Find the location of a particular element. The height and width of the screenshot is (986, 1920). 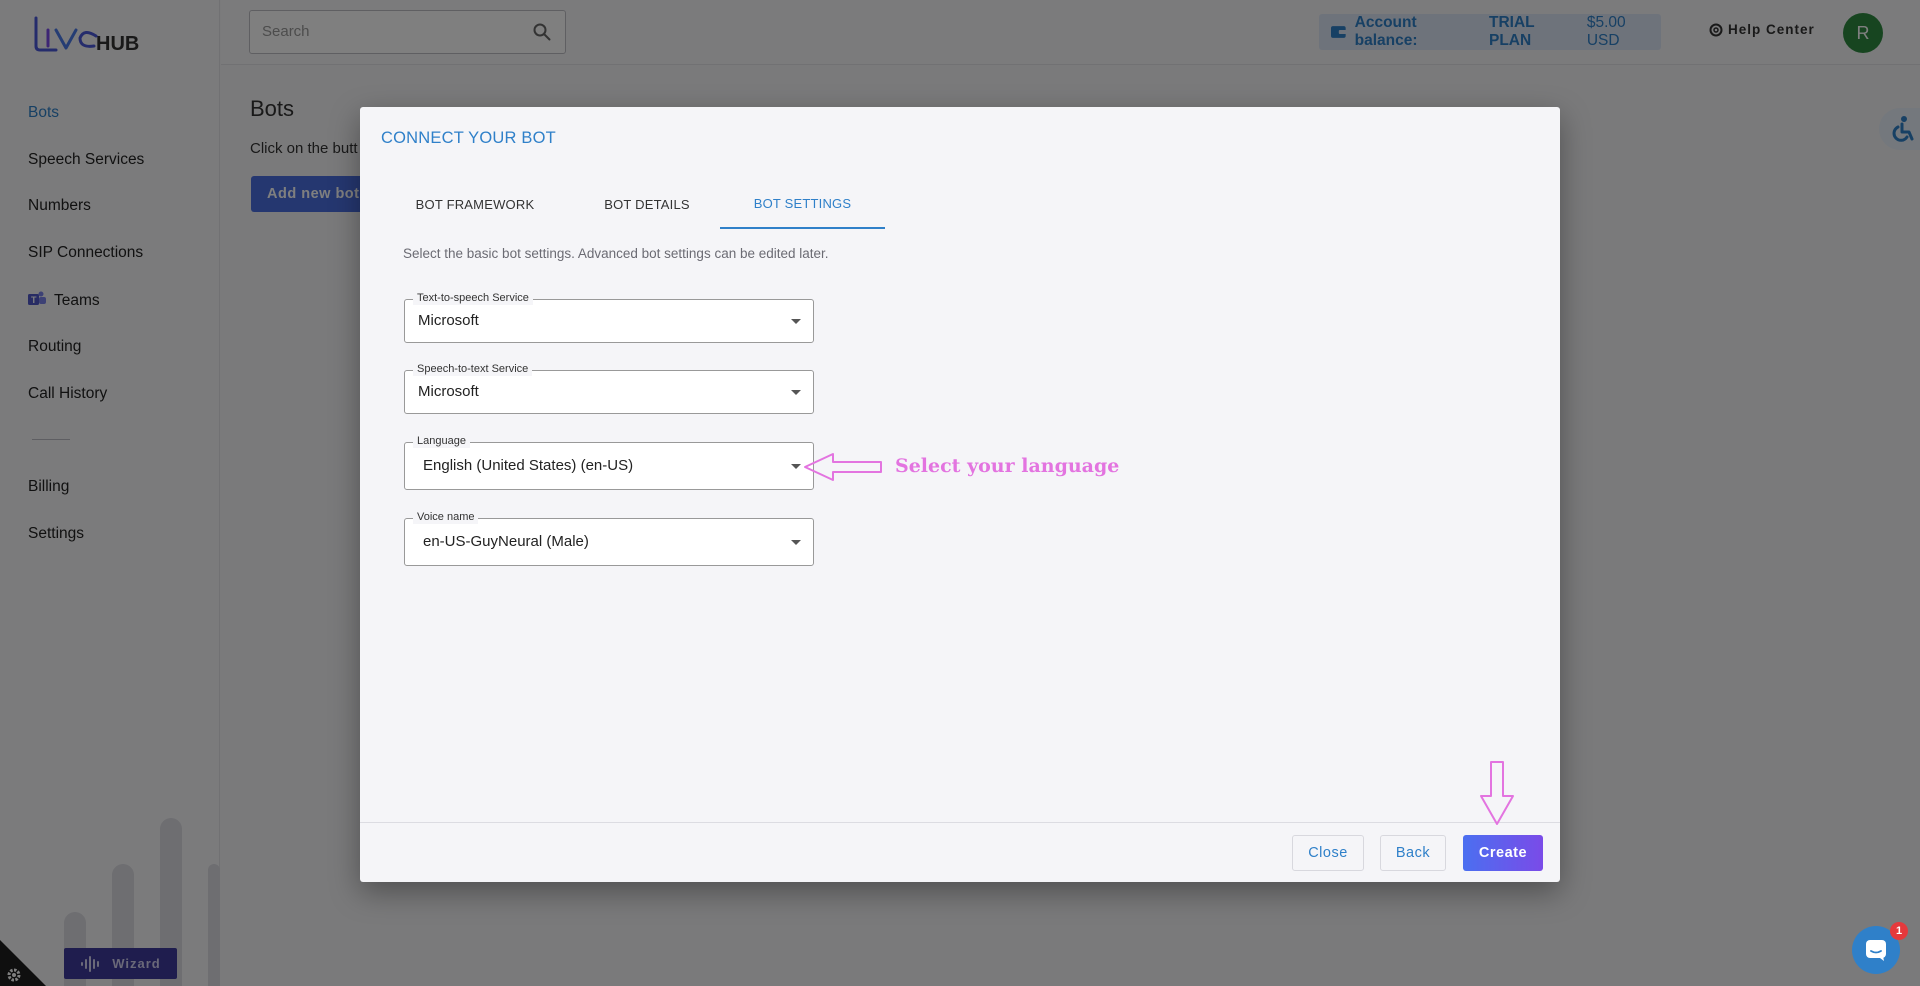

voice-name-select: Voice name en-US-GuyNeural (Male) is located at coordinates (609, 538).